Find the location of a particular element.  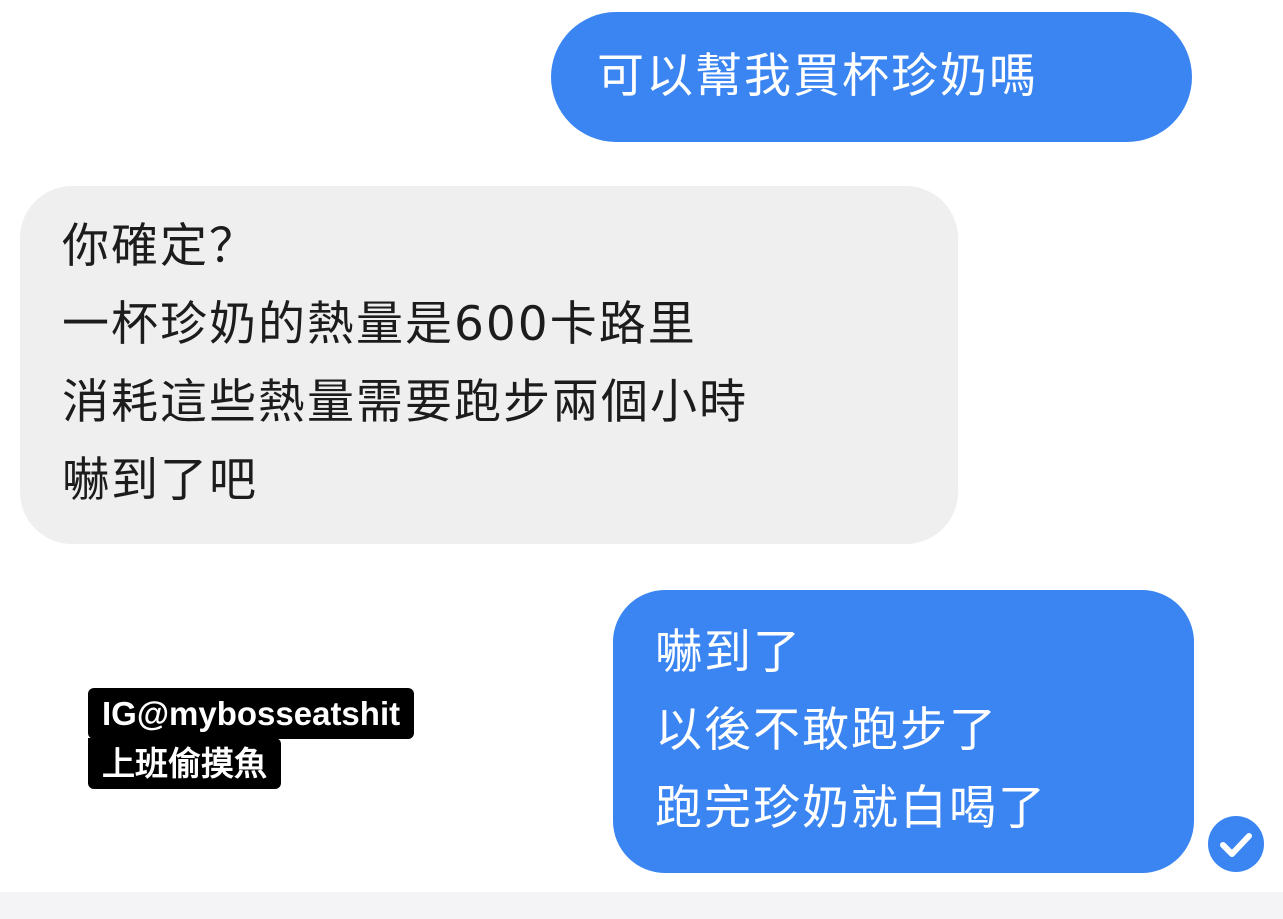

message-text-line: 你確定？ is located at coordinates (160, 246).